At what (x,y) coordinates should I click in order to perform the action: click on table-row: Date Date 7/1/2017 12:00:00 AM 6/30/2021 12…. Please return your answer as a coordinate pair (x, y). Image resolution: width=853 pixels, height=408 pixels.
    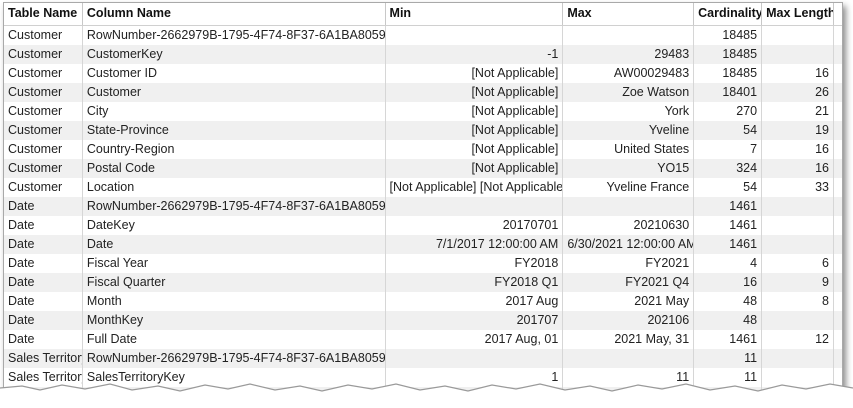
    Looking at the image, I should click on (423, 244).